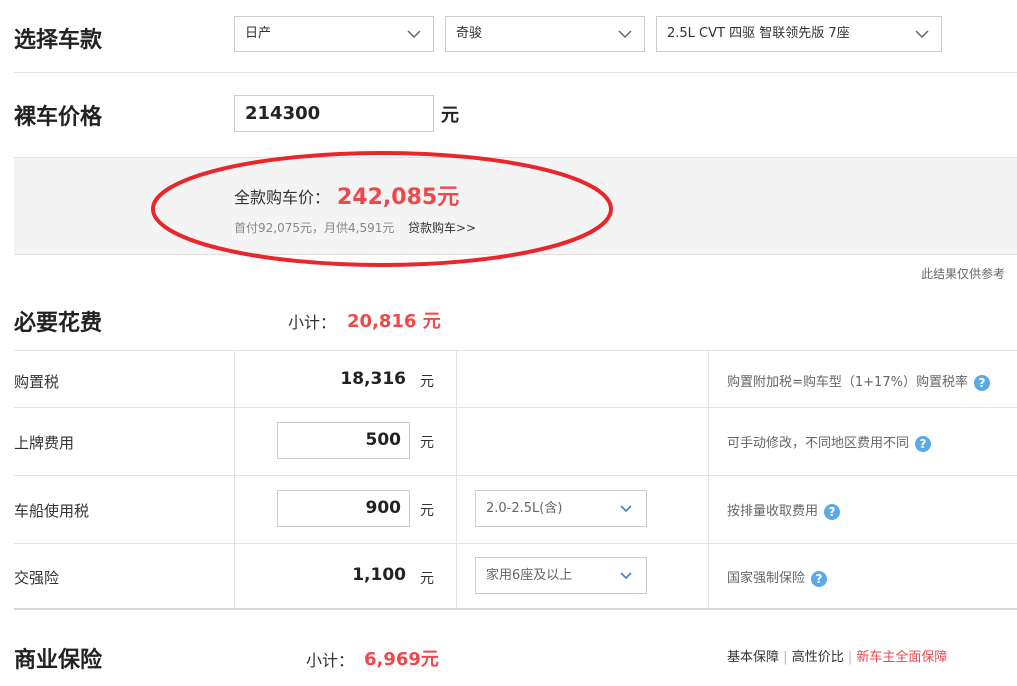 The image size is (1017, 686). Describe the element at coordinates (818, 657) in the screenshot. I see `plan-value: 高性价比` at that location.